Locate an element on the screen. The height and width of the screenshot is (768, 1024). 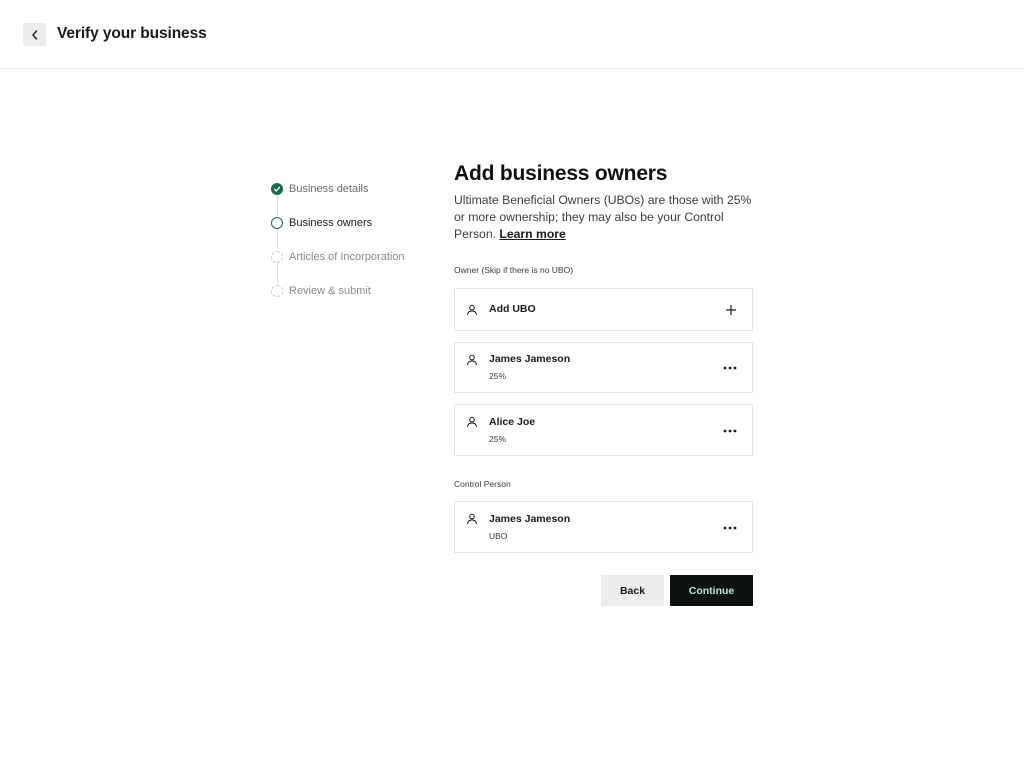
control-person-name: James Jameson is located at coordinates (530, 519).